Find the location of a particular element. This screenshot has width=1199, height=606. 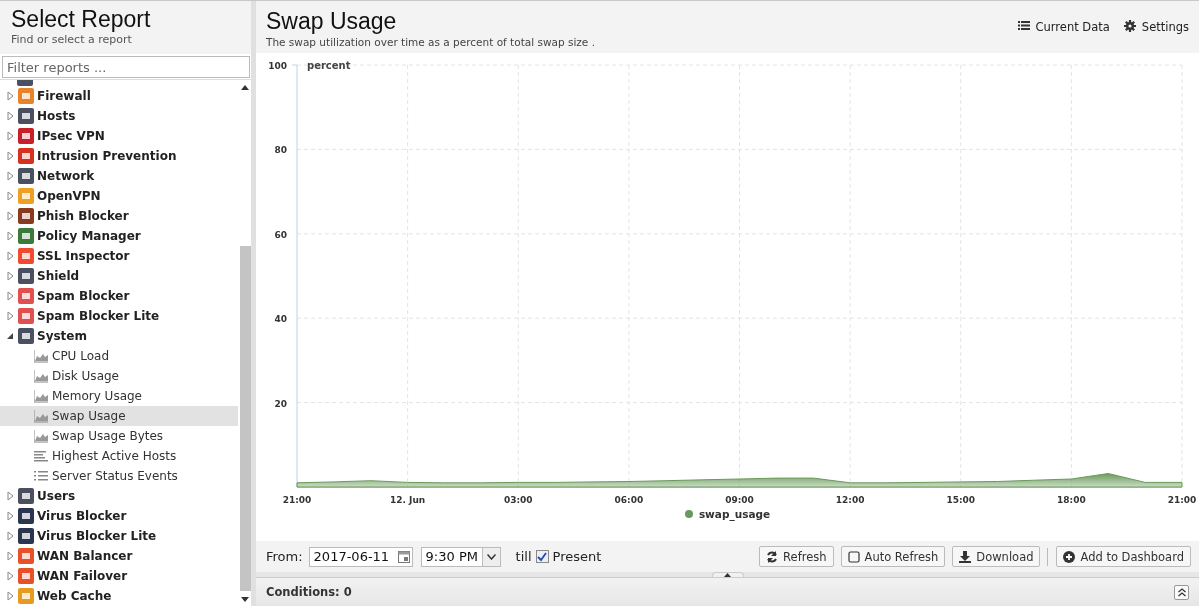

report-title: Swap Usage is located at coordinates (332, 21).